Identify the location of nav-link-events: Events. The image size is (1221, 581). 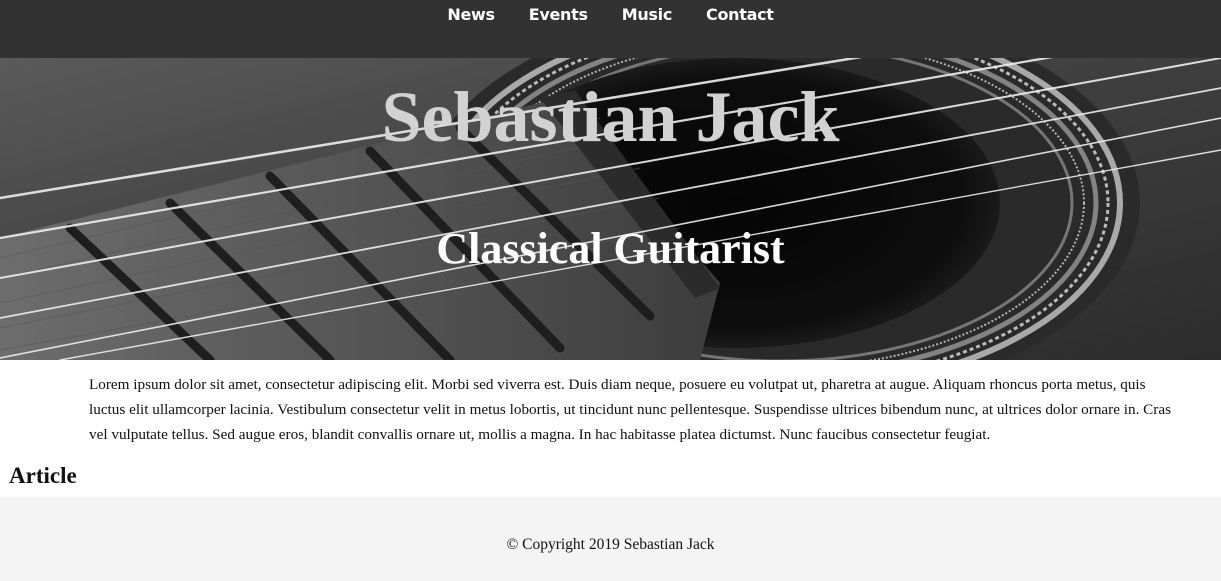
(558, 14).